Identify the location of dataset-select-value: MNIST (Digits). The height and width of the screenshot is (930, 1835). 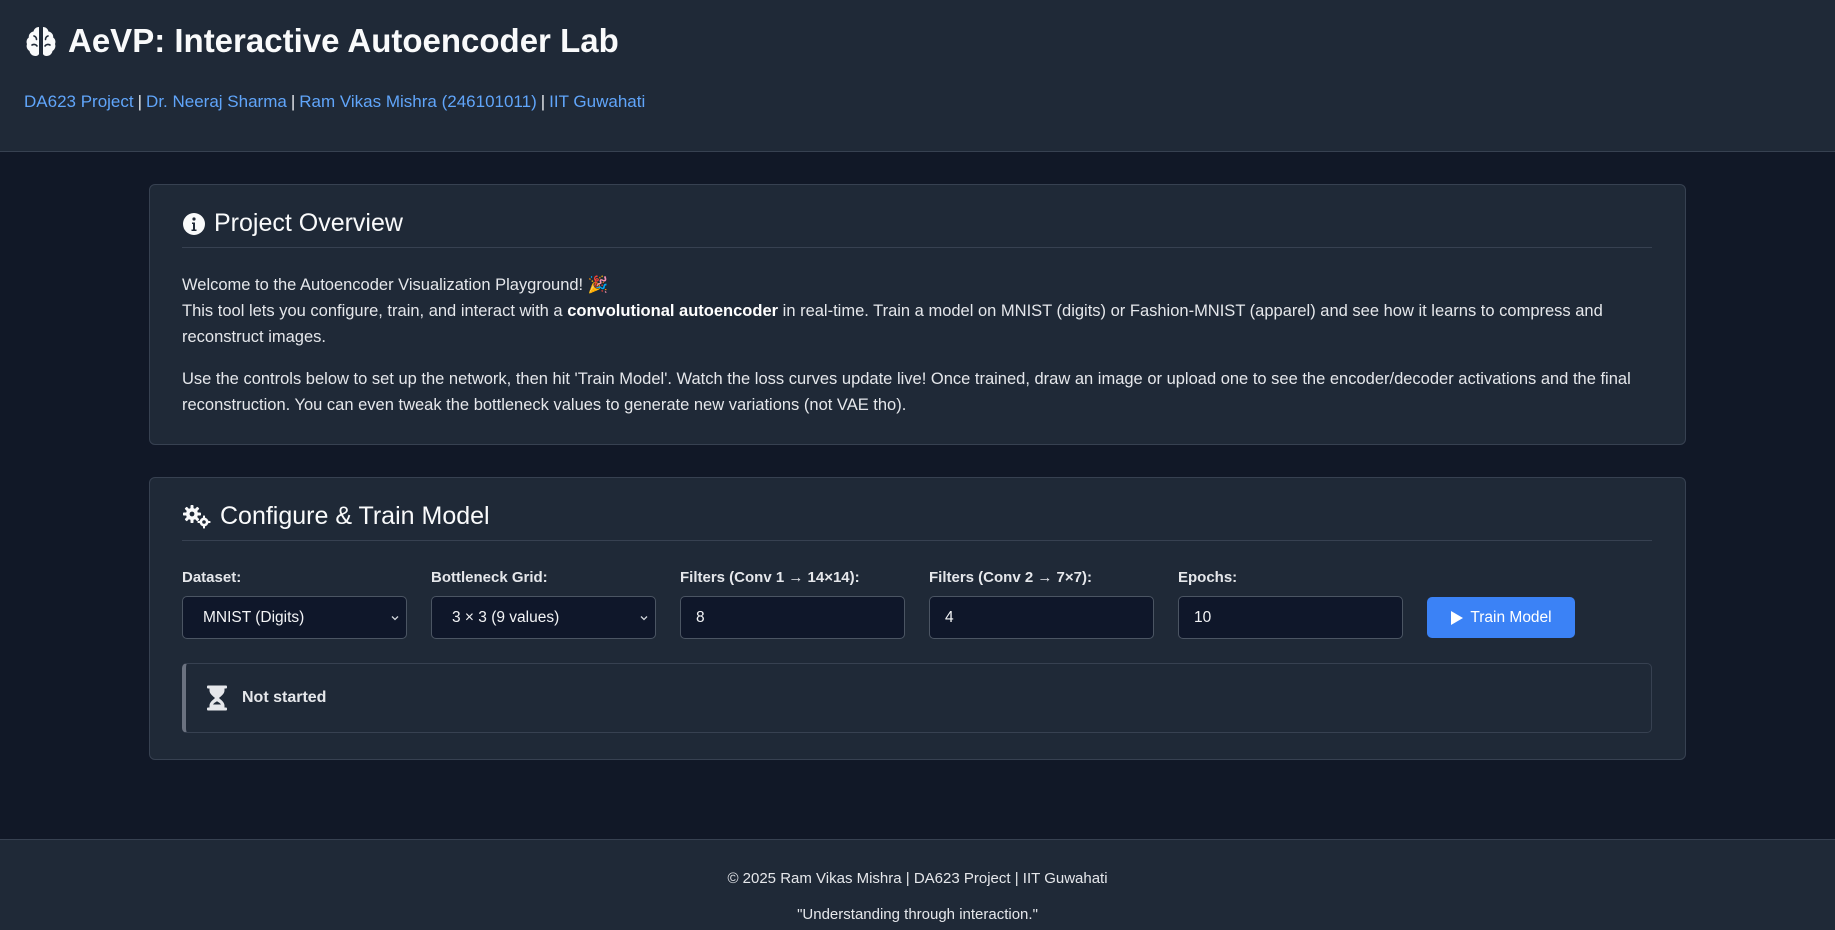
(254, 617).